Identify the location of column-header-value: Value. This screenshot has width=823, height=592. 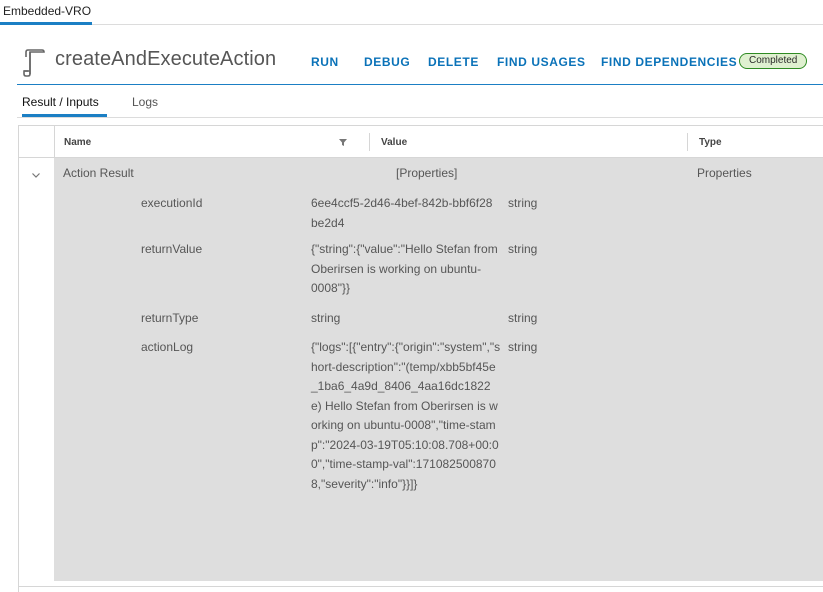
(394, 142).